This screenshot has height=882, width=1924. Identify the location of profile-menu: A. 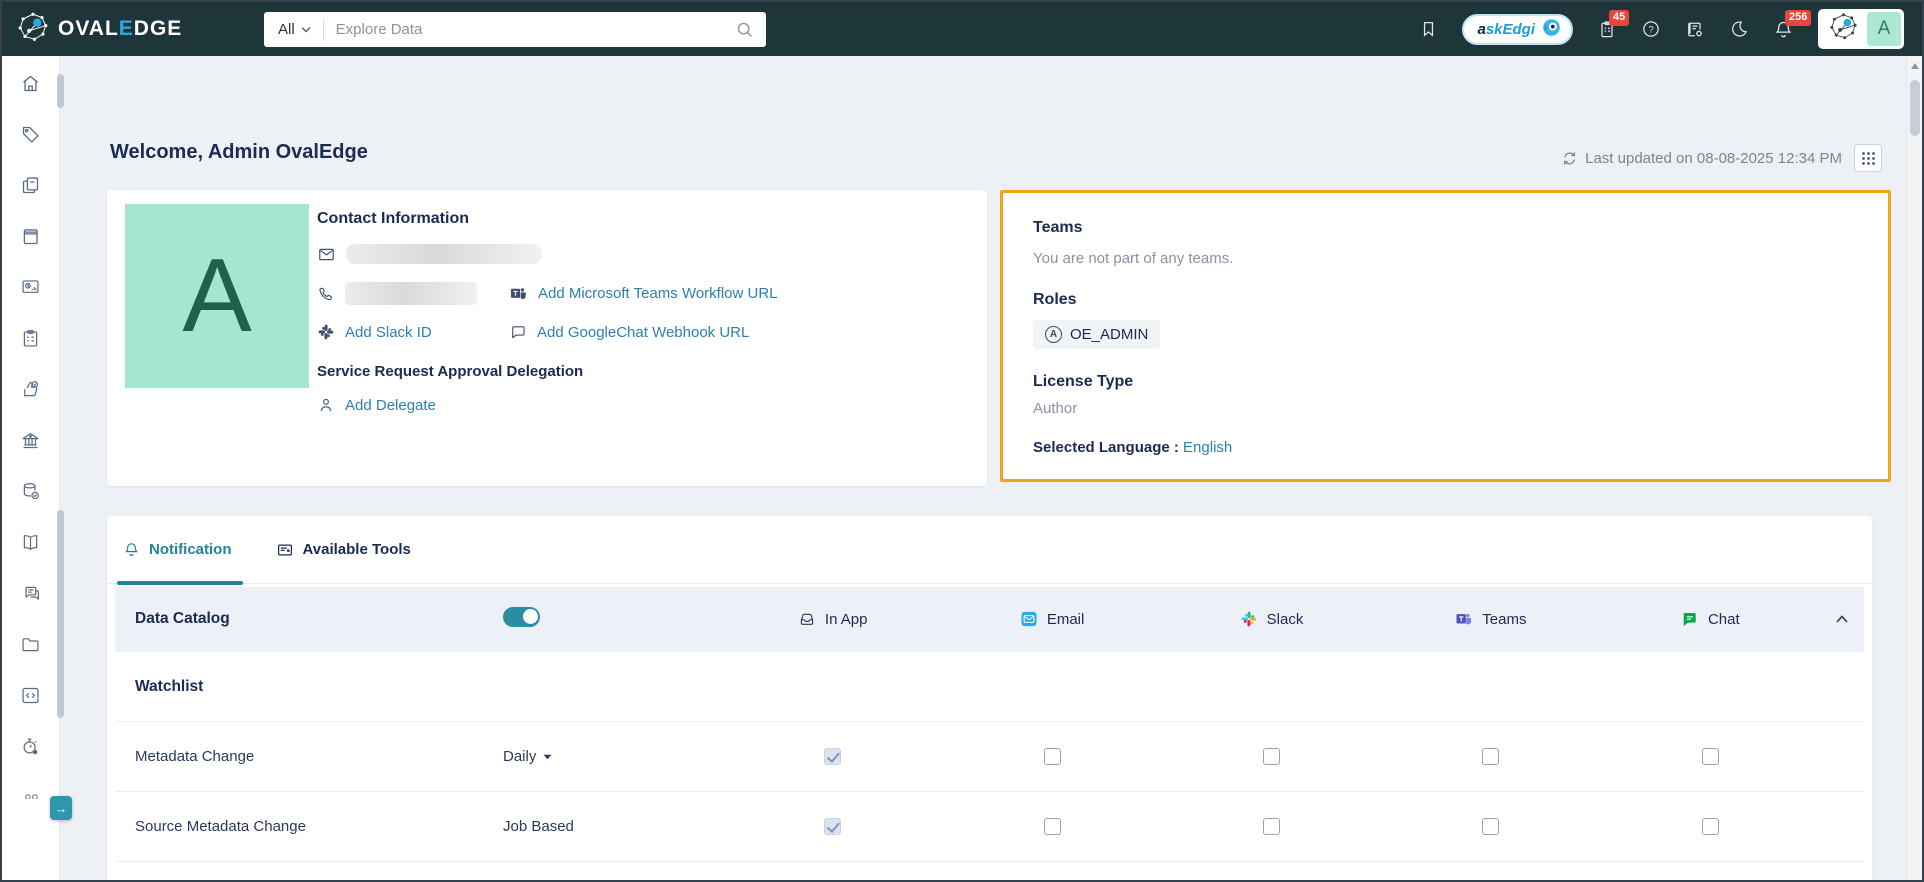
(1861, 29).